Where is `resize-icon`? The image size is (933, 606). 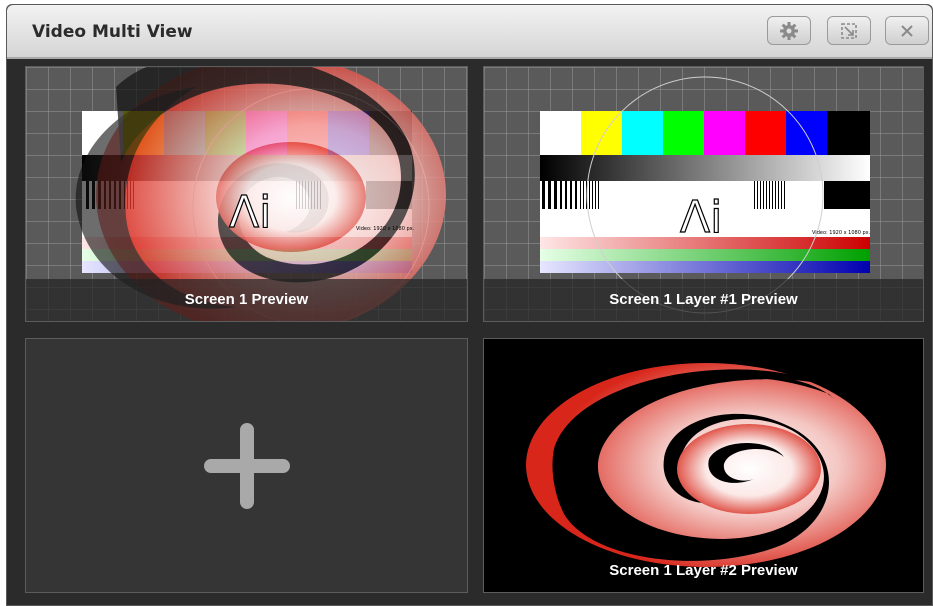 resize-icon is located at coordinates (849, 30).